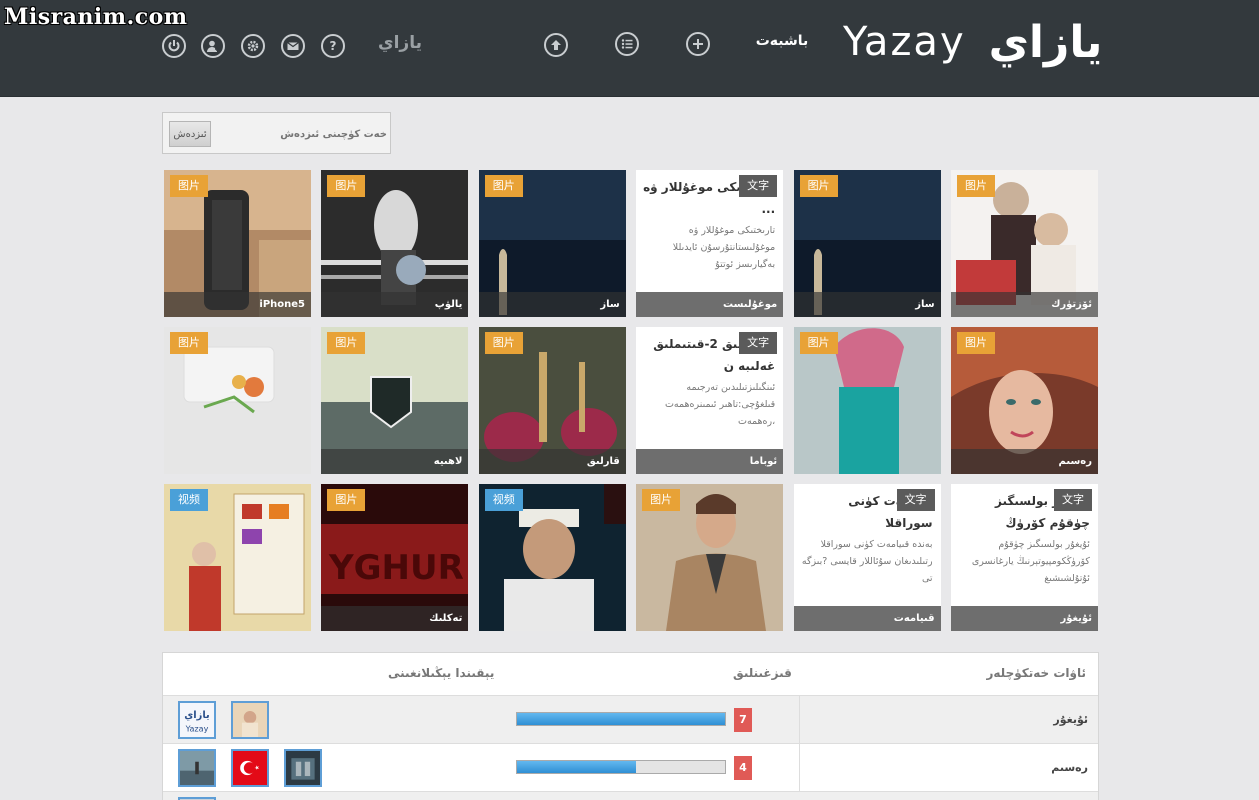  I want to click on power-icon, so click(174, 46).